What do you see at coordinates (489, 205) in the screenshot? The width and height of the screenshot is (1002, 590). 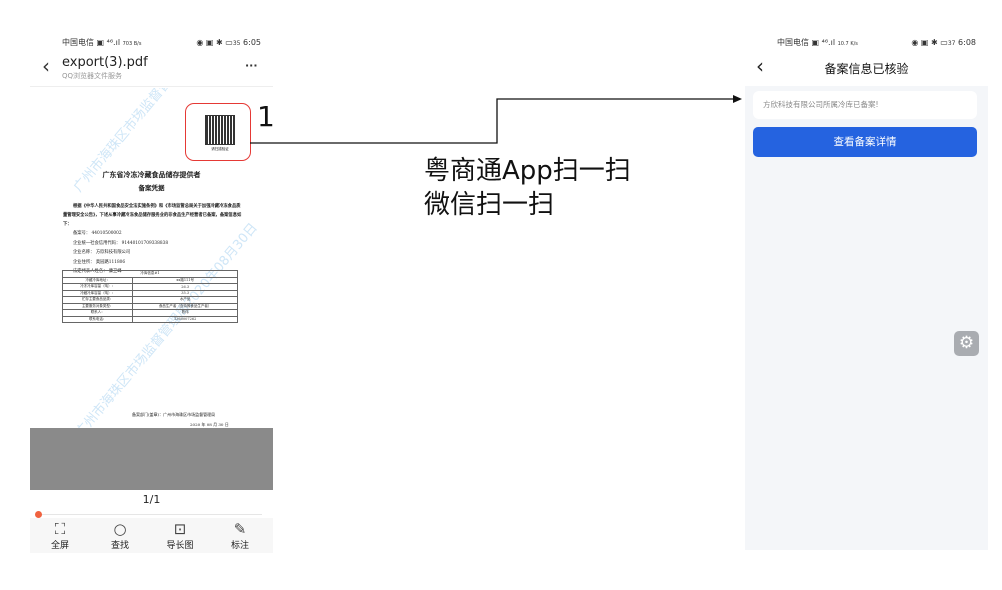 I see `instruction-line: 微信扫一扫` at bounding box center [489, 205].